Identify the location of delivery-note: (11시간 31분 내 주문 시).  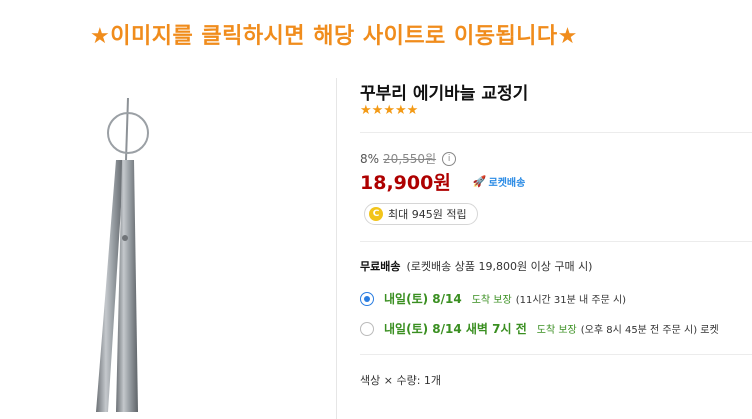
(571, 300).